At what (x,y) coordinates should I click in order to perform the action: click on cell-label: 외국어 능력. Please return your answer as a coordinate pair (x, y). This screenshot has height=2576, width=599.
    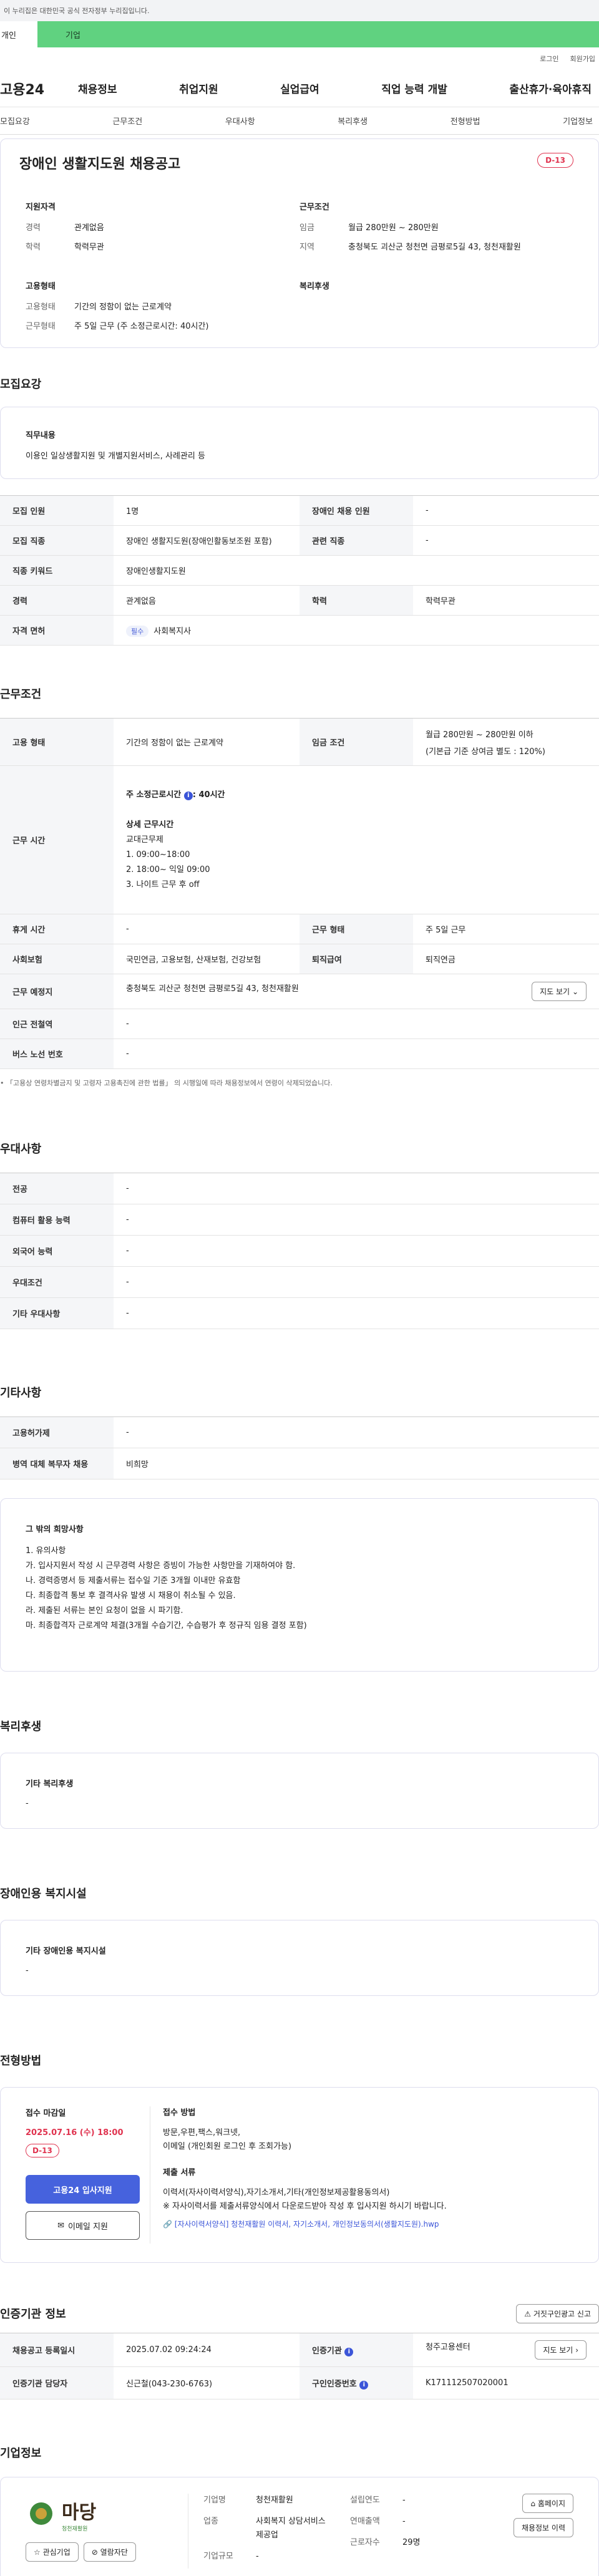
    Looking at the image, I should click on (57, 1251).